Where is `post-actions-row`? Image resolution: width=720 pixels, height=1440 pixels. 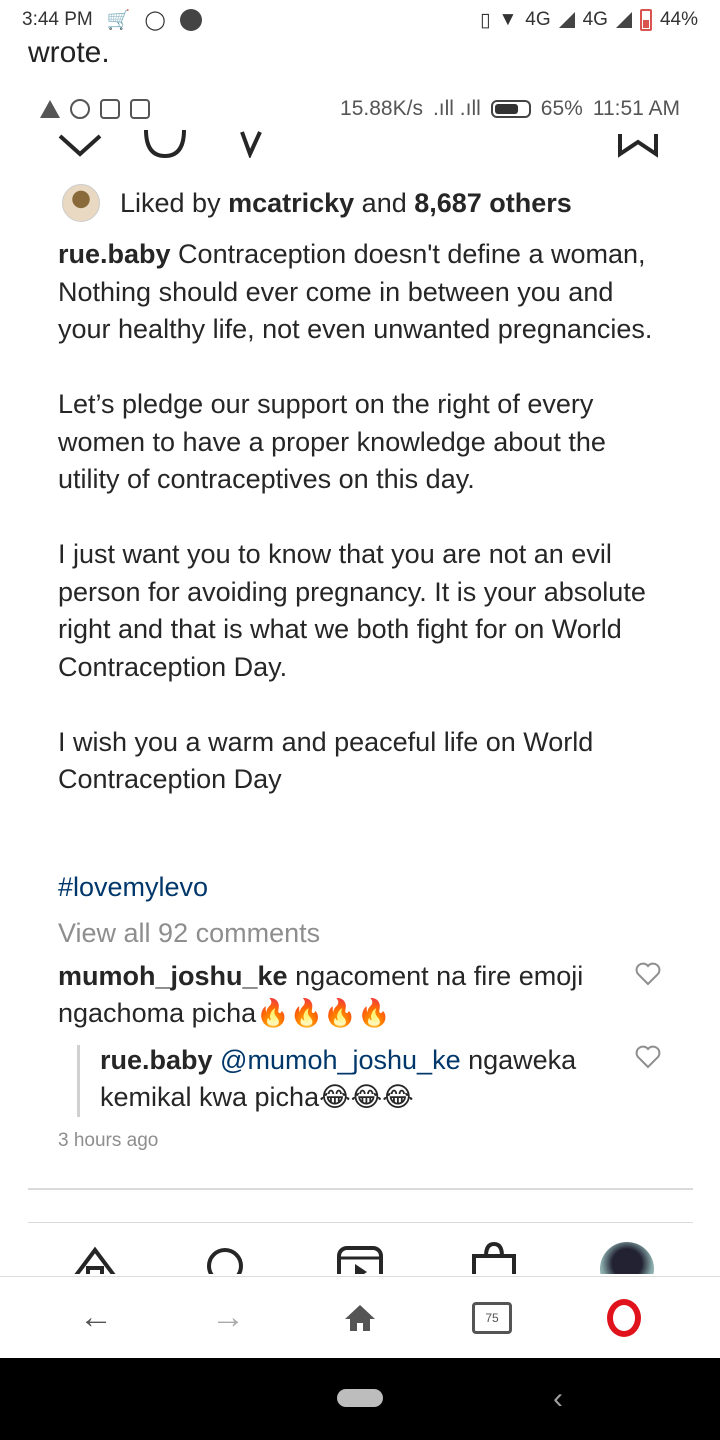
post-actions-row is located at coordinates (361, 144).